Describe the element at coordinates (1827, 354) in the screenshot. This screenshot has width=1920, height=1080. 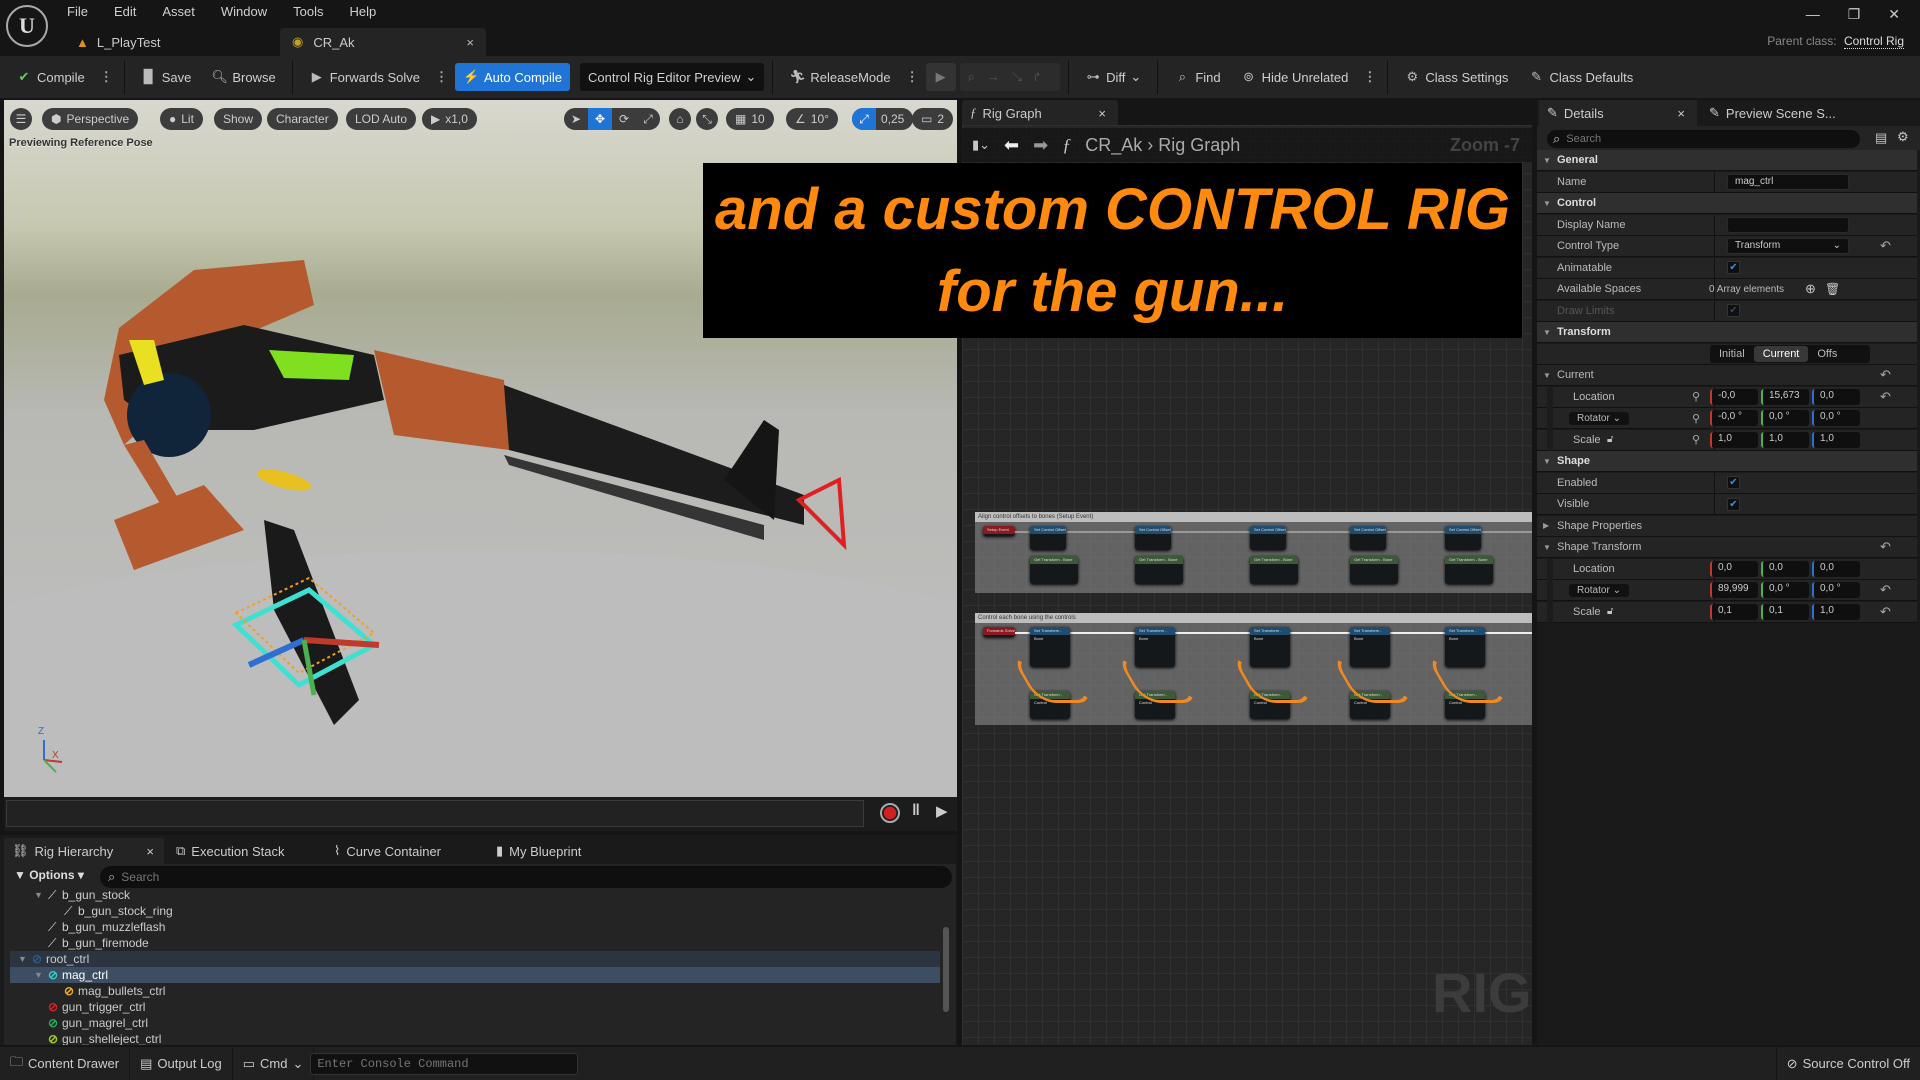
I see `tab-offs: Offs` at that location.